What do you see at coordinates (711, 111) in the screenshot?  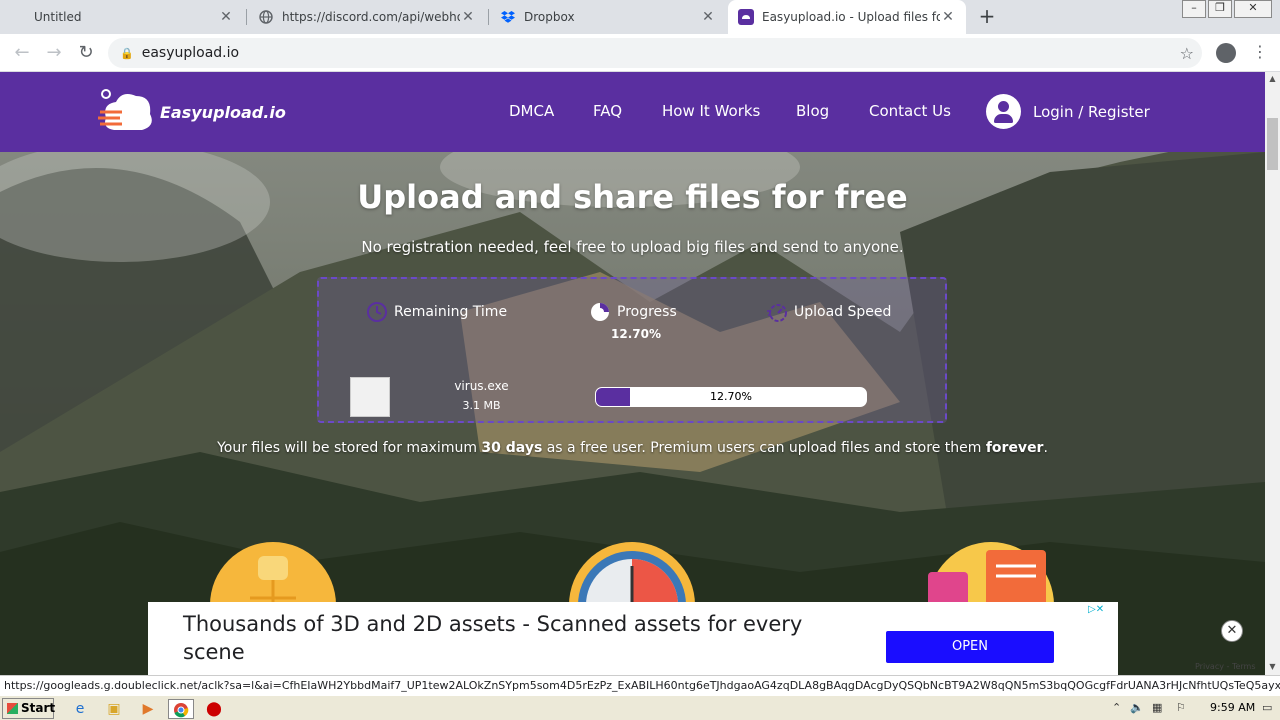 I see `nav-how-it-works: How It Works` at bounding box center [711, 111].